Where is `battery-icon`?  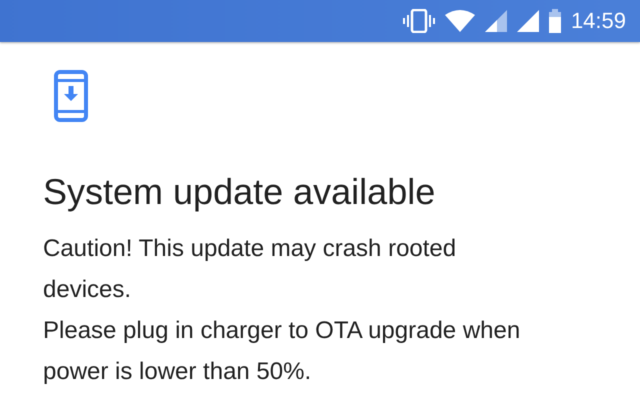
battery-icon is located at coordinates (554, 21).